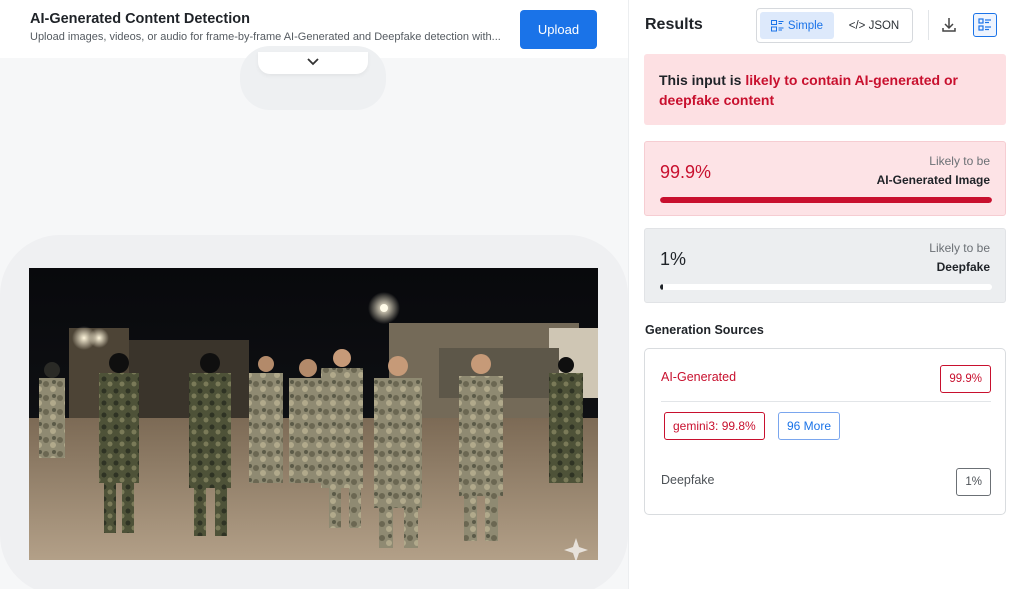 The image size is (1024, 589). What do you see at coordinates (702, 80) in the screenshot?
I see `verdict-prefix: This input is` at bounding box center [702, 80].